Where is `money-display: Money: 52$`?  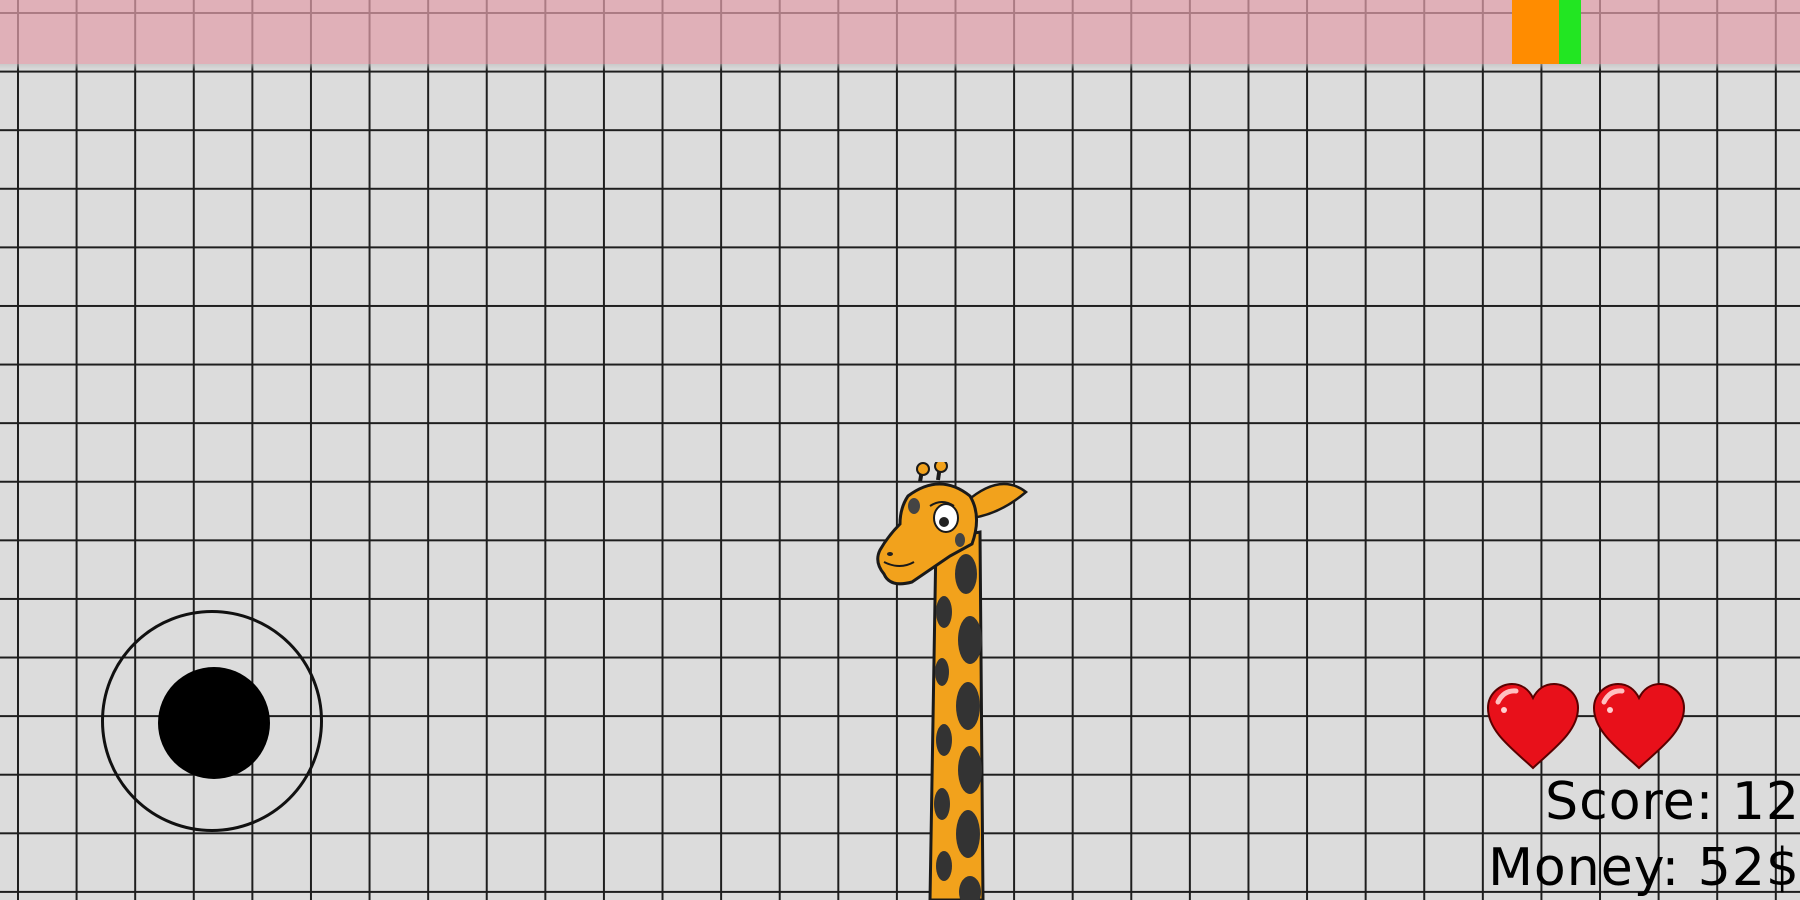
money-display: Money: 52$ is located at coordinates (1644, 868).